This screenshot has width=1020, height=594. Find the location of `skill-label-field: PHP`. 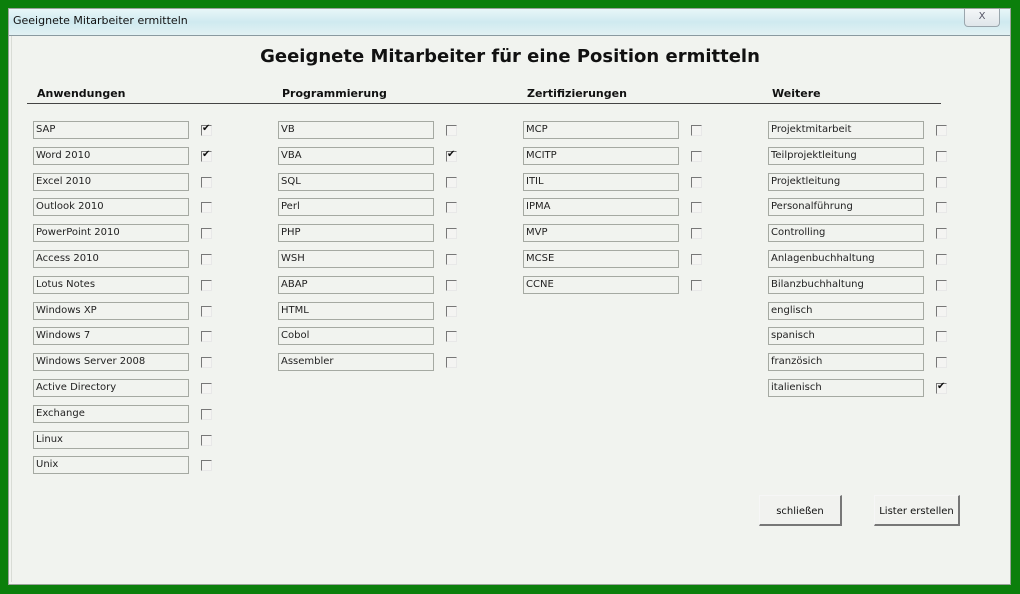

skill-label-field: PHP is located at coordinates (356, 233).